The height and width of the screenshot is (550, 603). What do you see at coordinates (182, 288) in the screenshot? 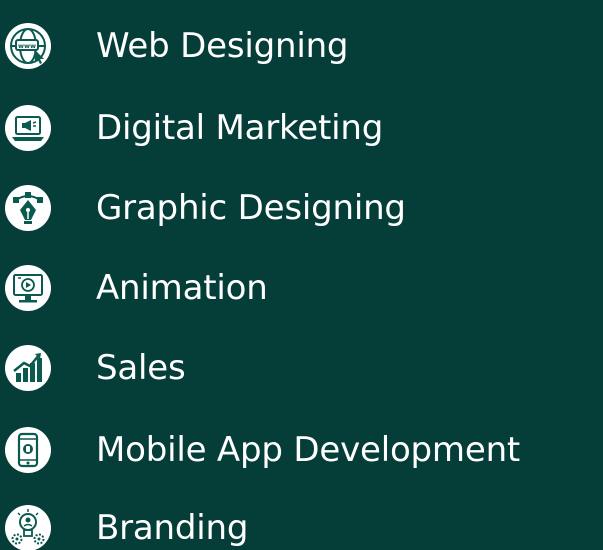
I see `service-label: Animation` at bounding box center [182, 288].